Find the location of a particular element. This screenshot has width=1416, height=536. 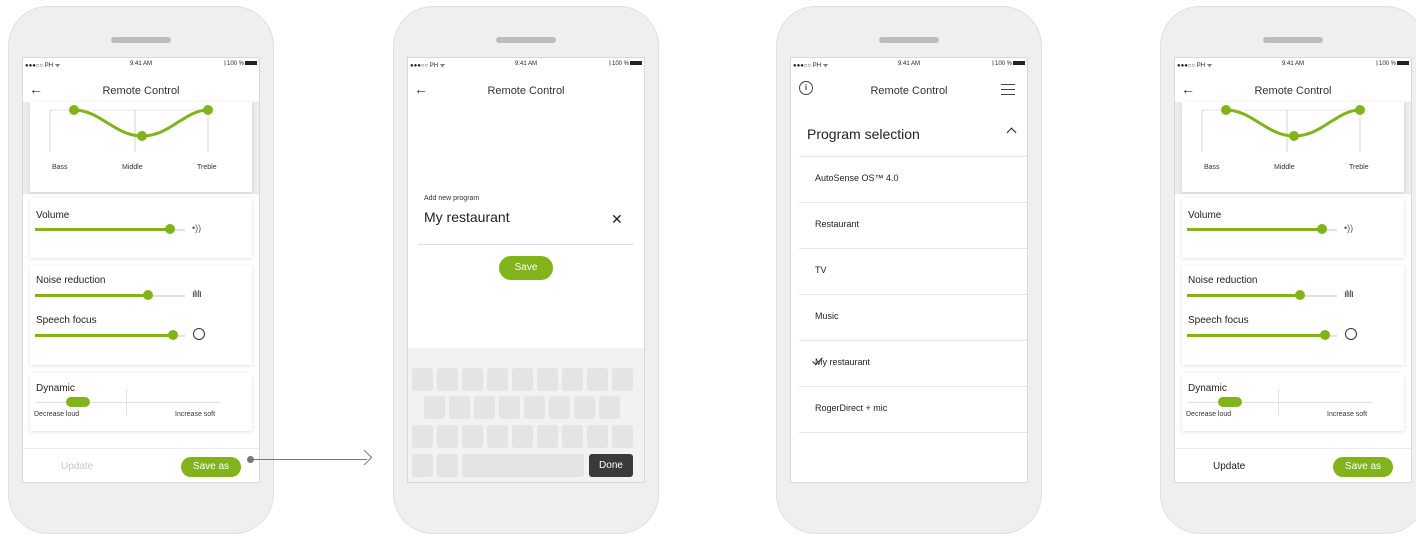

program-list-item: Restaurant is located at coordinates (913, 225).